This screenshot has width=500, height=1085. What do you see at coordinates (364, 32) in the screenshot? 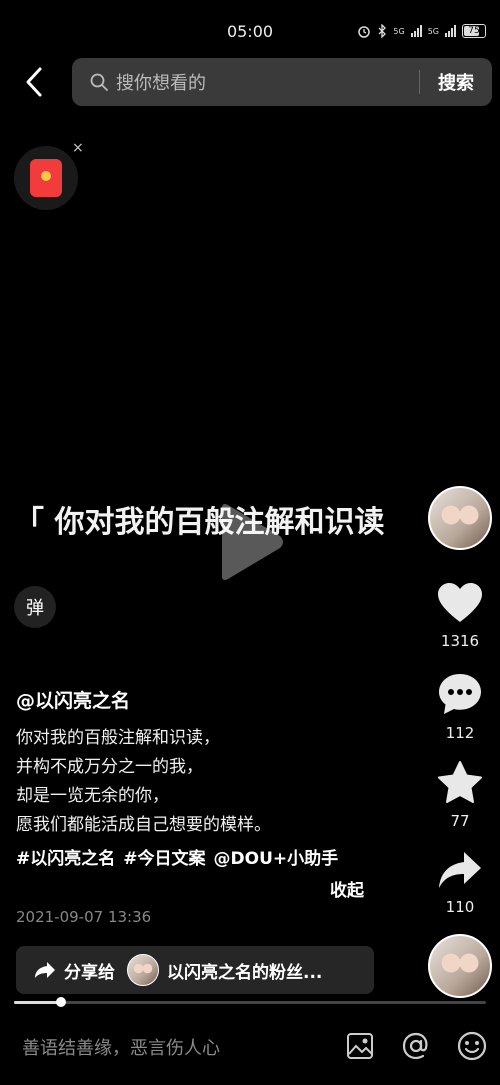
I see `alarm-icon` at bounding box center [364, 32].